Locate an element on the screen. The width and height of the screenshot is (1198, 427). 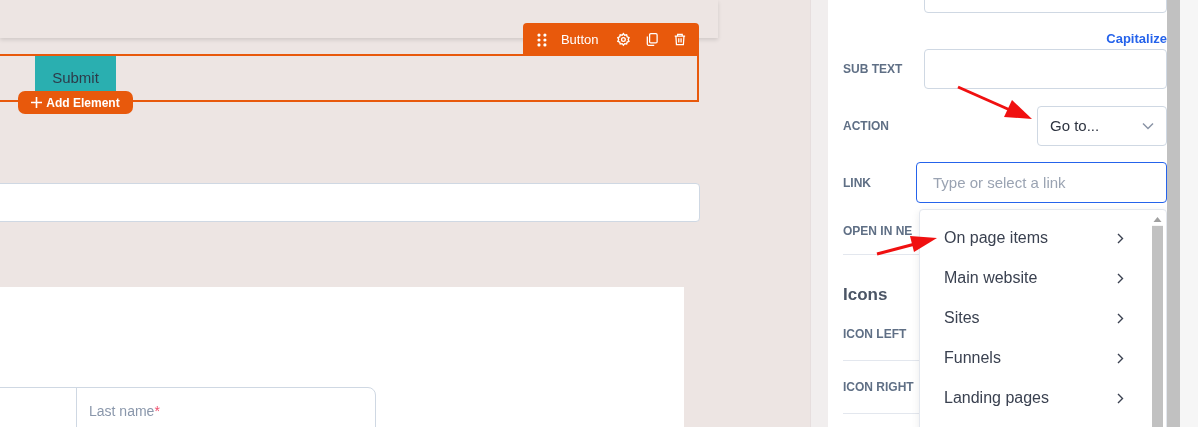
plus-icon is located at coordinates (37, 102).